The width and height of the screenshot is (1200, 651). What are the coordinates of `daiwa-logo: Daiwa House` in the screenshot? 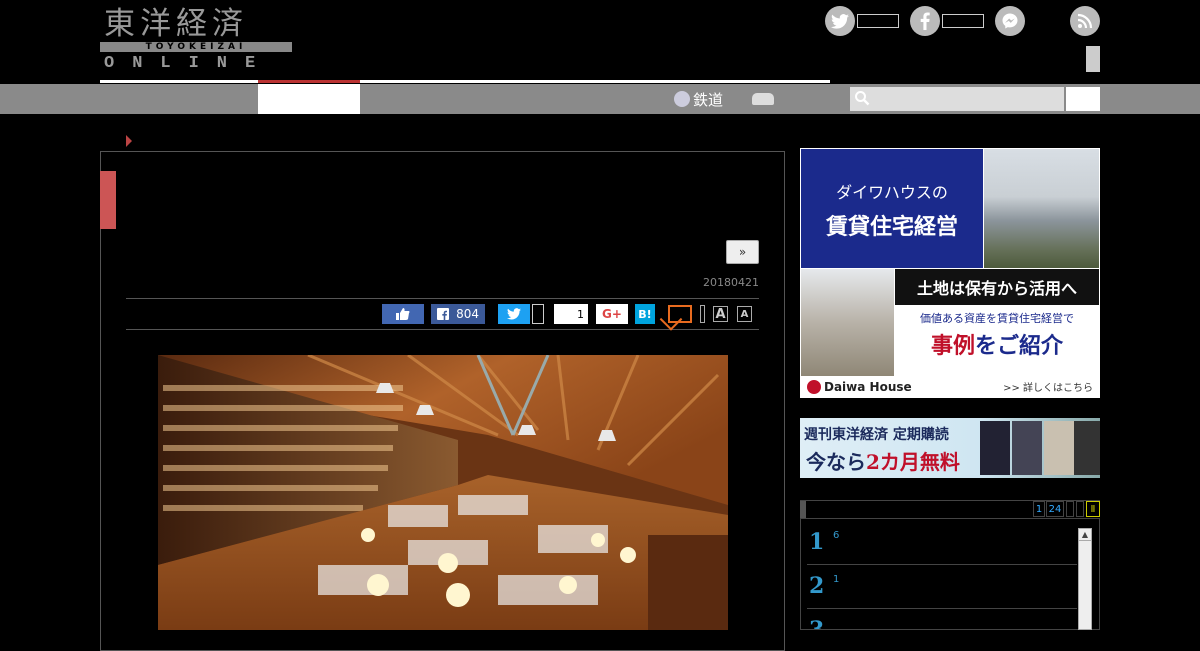 It's located at (859, 386).